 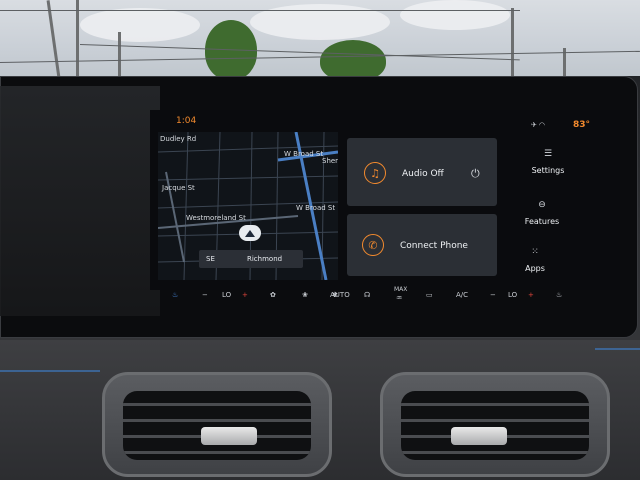 What do you see at coordinates (542, 205) in the screenshot?
I see `car-icon: ⊖` at bounding box center [542, 205].